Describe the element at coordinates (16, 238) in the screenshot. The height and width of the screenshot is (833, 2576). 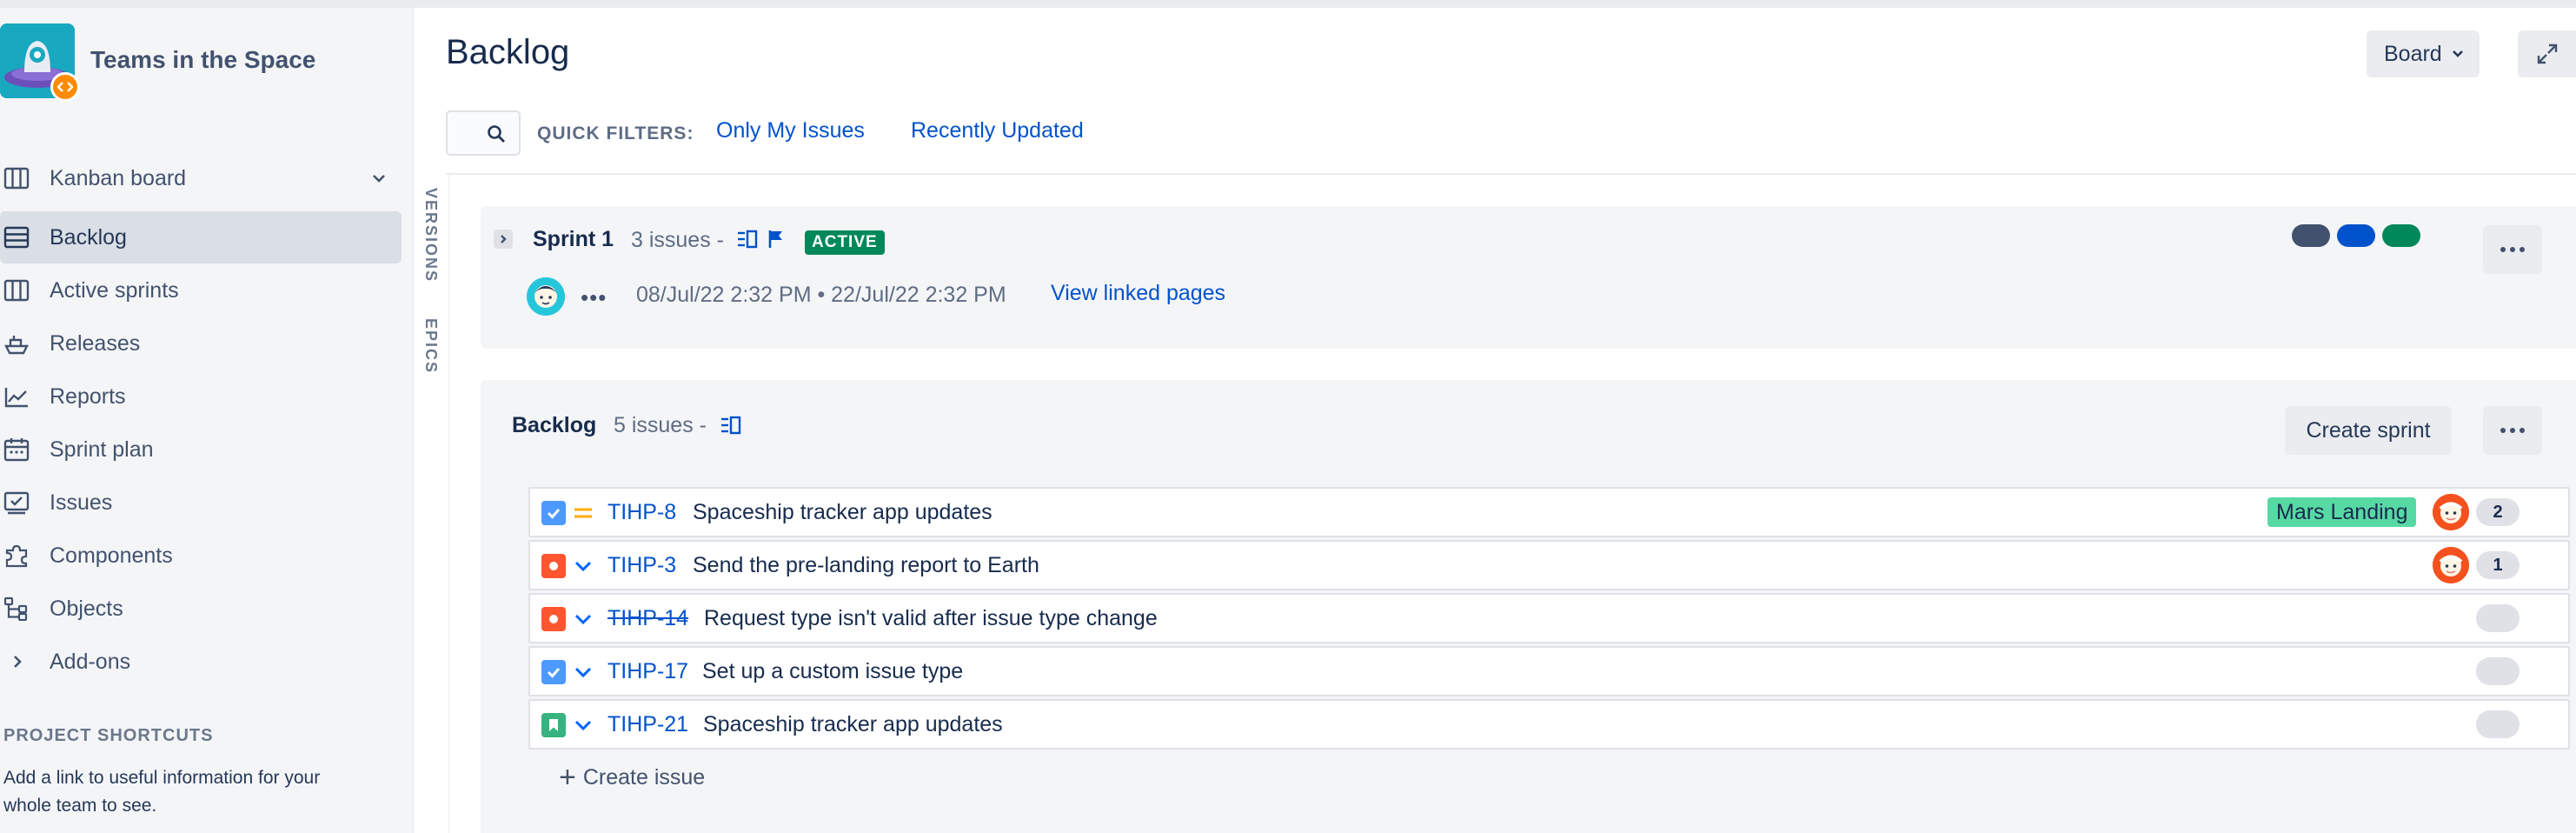
I see `backlog-icon` at that location.